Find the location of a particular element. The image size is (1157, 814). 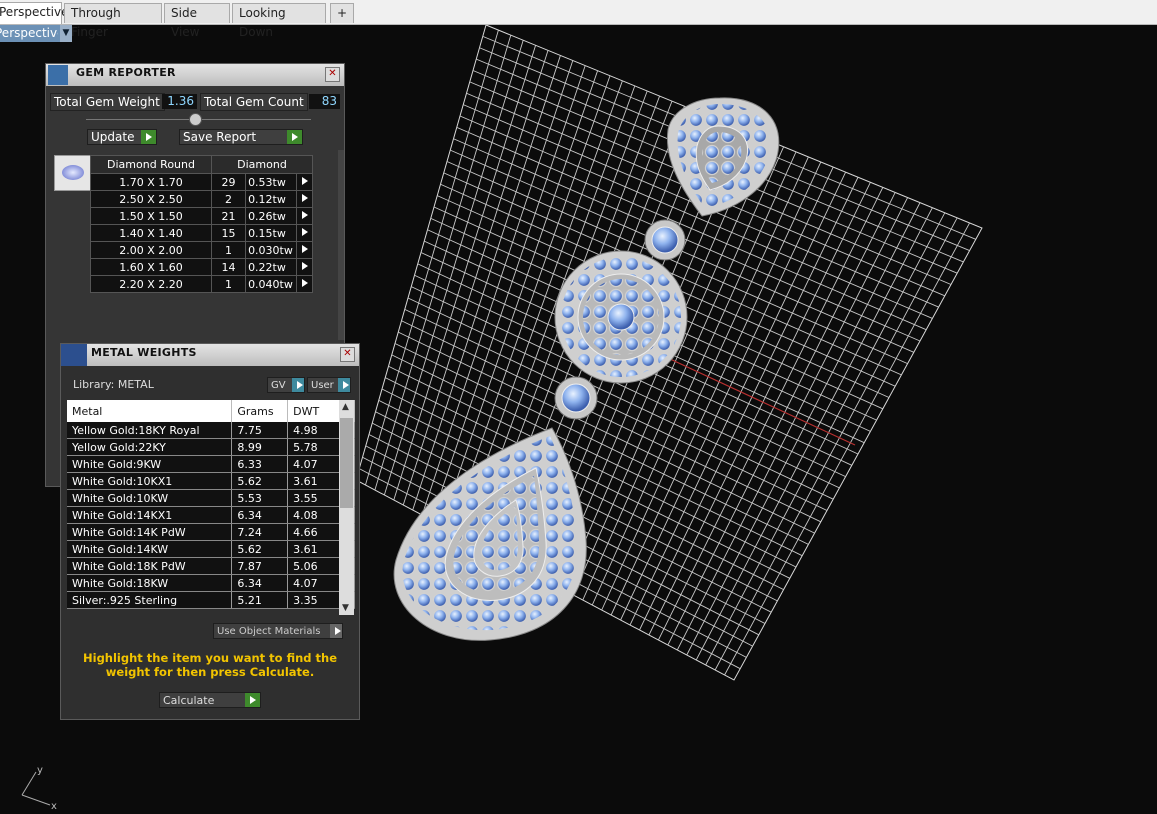

gem-row: 1.50 X 1.50 21 0.26tw is located at coordinates (201, 216).